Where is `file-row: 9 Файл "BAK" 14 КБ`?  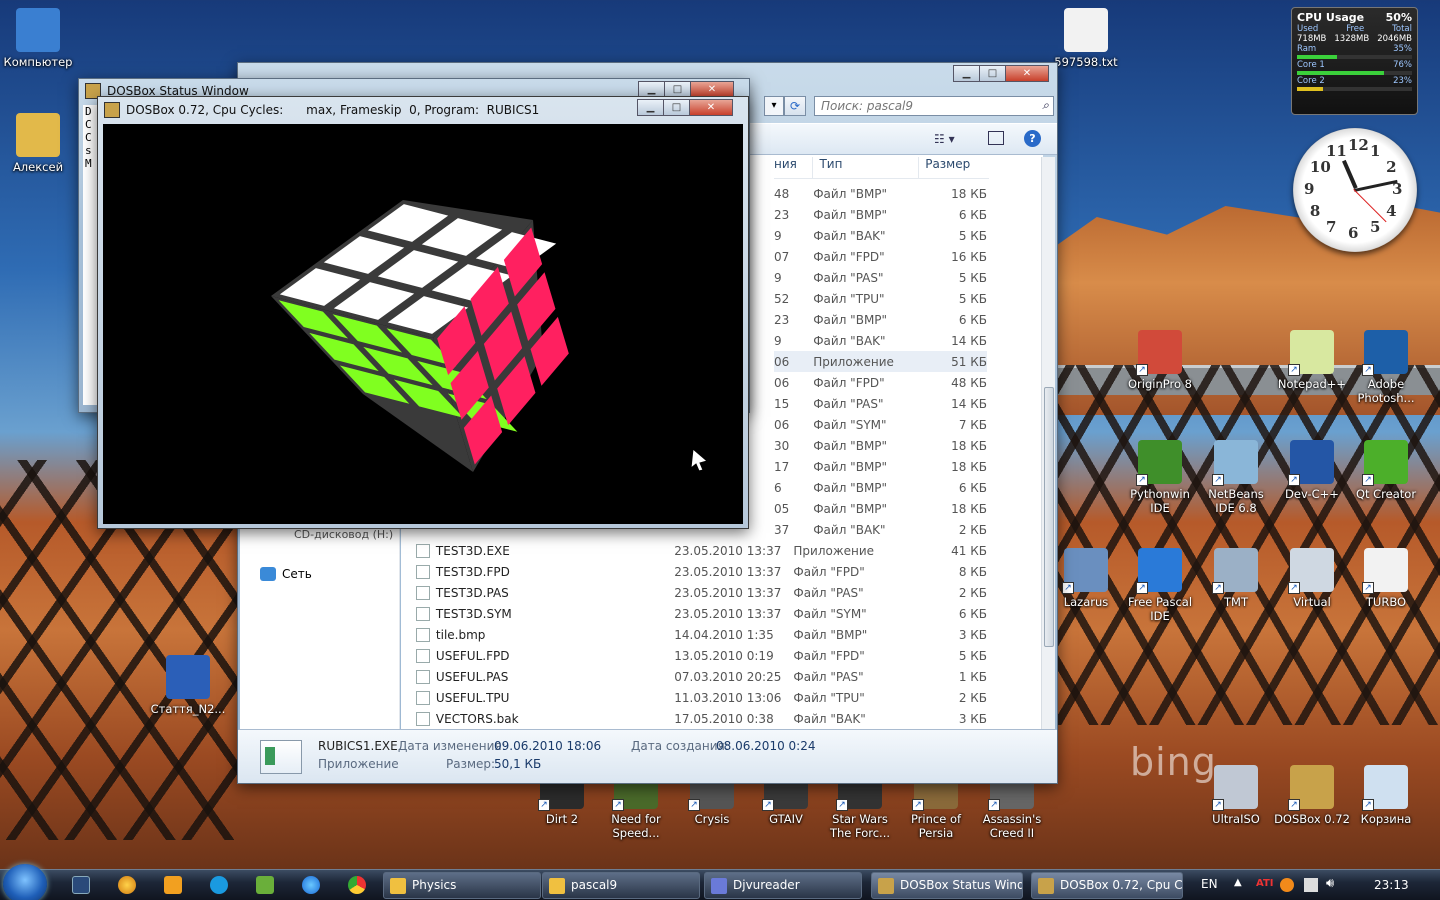
file-row: 9 Файл "BAK" 14 КБ is located at coordinates (880, 340).